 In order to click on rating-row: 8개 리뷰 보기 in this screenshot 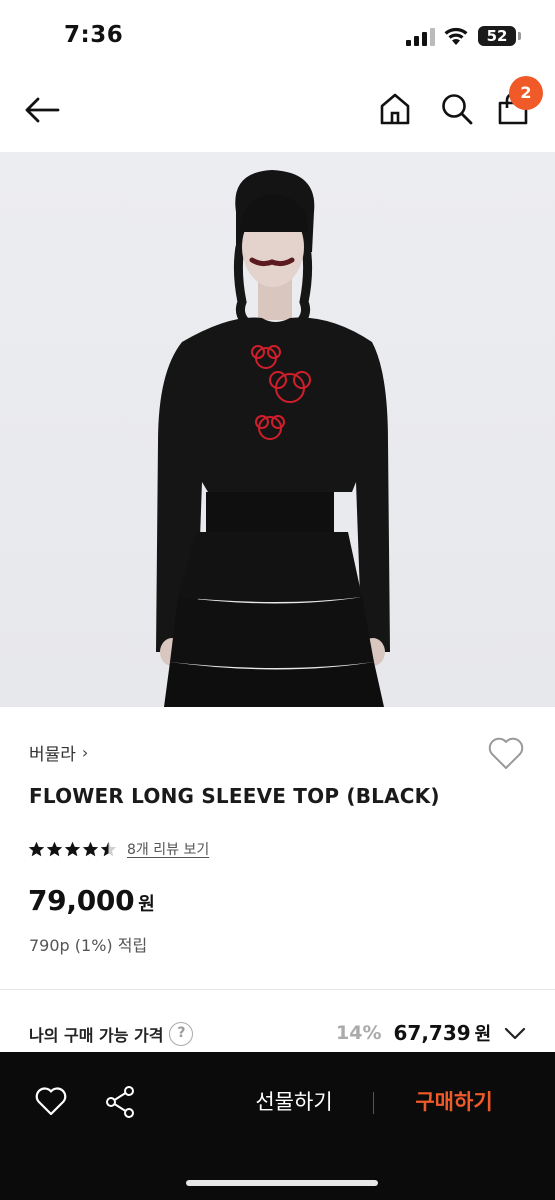, I will do `click(118, 849)`.